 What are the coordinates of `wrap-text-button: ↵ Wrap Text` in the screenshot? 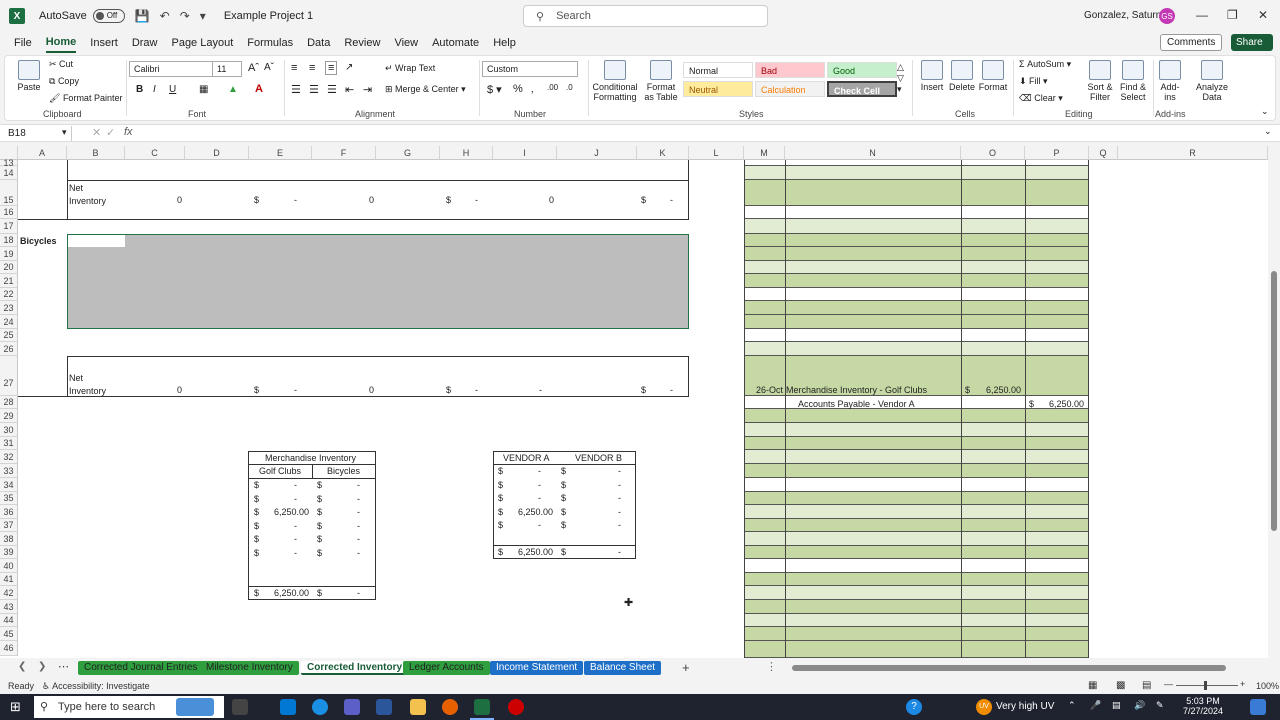 It's located at (410, 68).